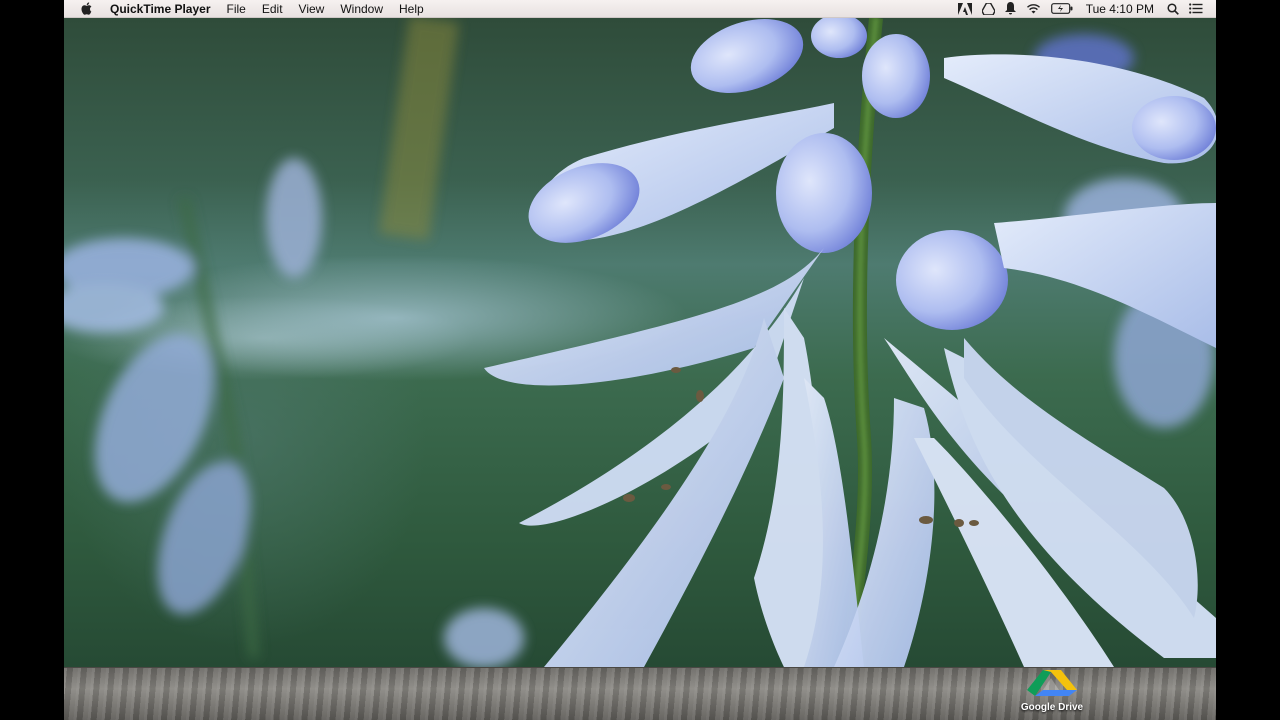 The width and height of the screenshot is (1280, 720). Describe the element at coordinates (1010, 9) in the screenshot. I see `notification-bell-icon` at that location.